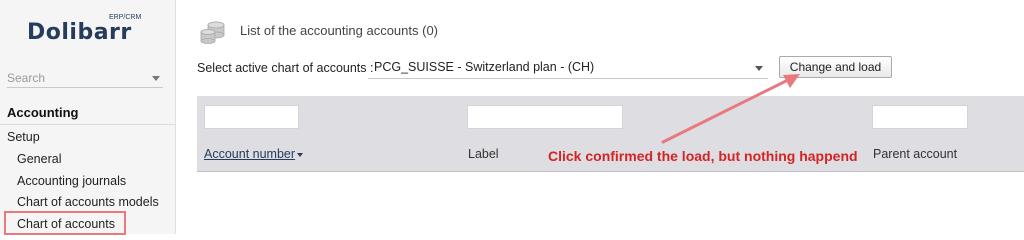 The width and height of the screenshot is (1024, 240). Describe the element at coordinates (920, 117) in the screenshot. I see `filter-parent-account-input` at that location.